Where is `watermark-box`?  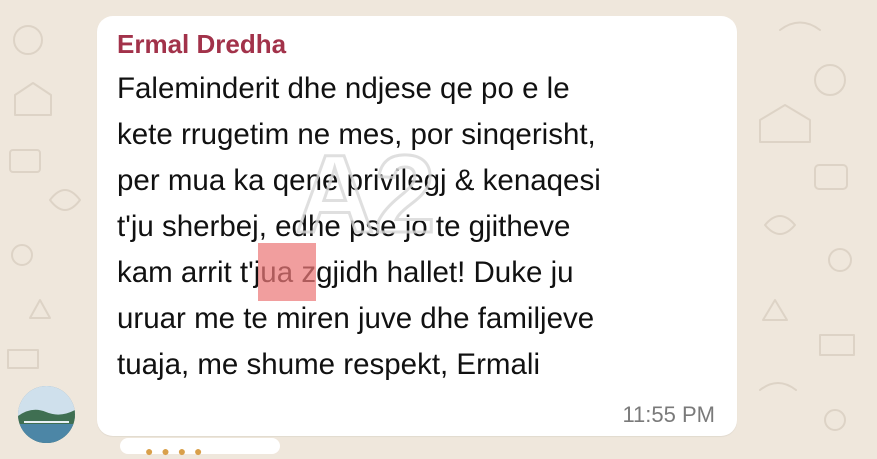 watermark-box is located at coordinates (287, 272).